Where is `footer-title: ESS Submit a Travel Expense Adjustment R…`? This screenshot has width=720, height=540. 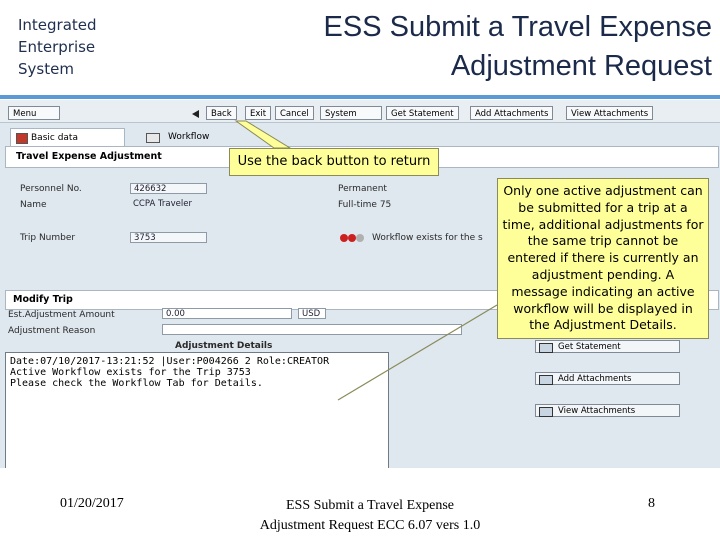
footer-title: ESS Submit a Travel Expense Adjustment R… is located at coordinates (370, 515).